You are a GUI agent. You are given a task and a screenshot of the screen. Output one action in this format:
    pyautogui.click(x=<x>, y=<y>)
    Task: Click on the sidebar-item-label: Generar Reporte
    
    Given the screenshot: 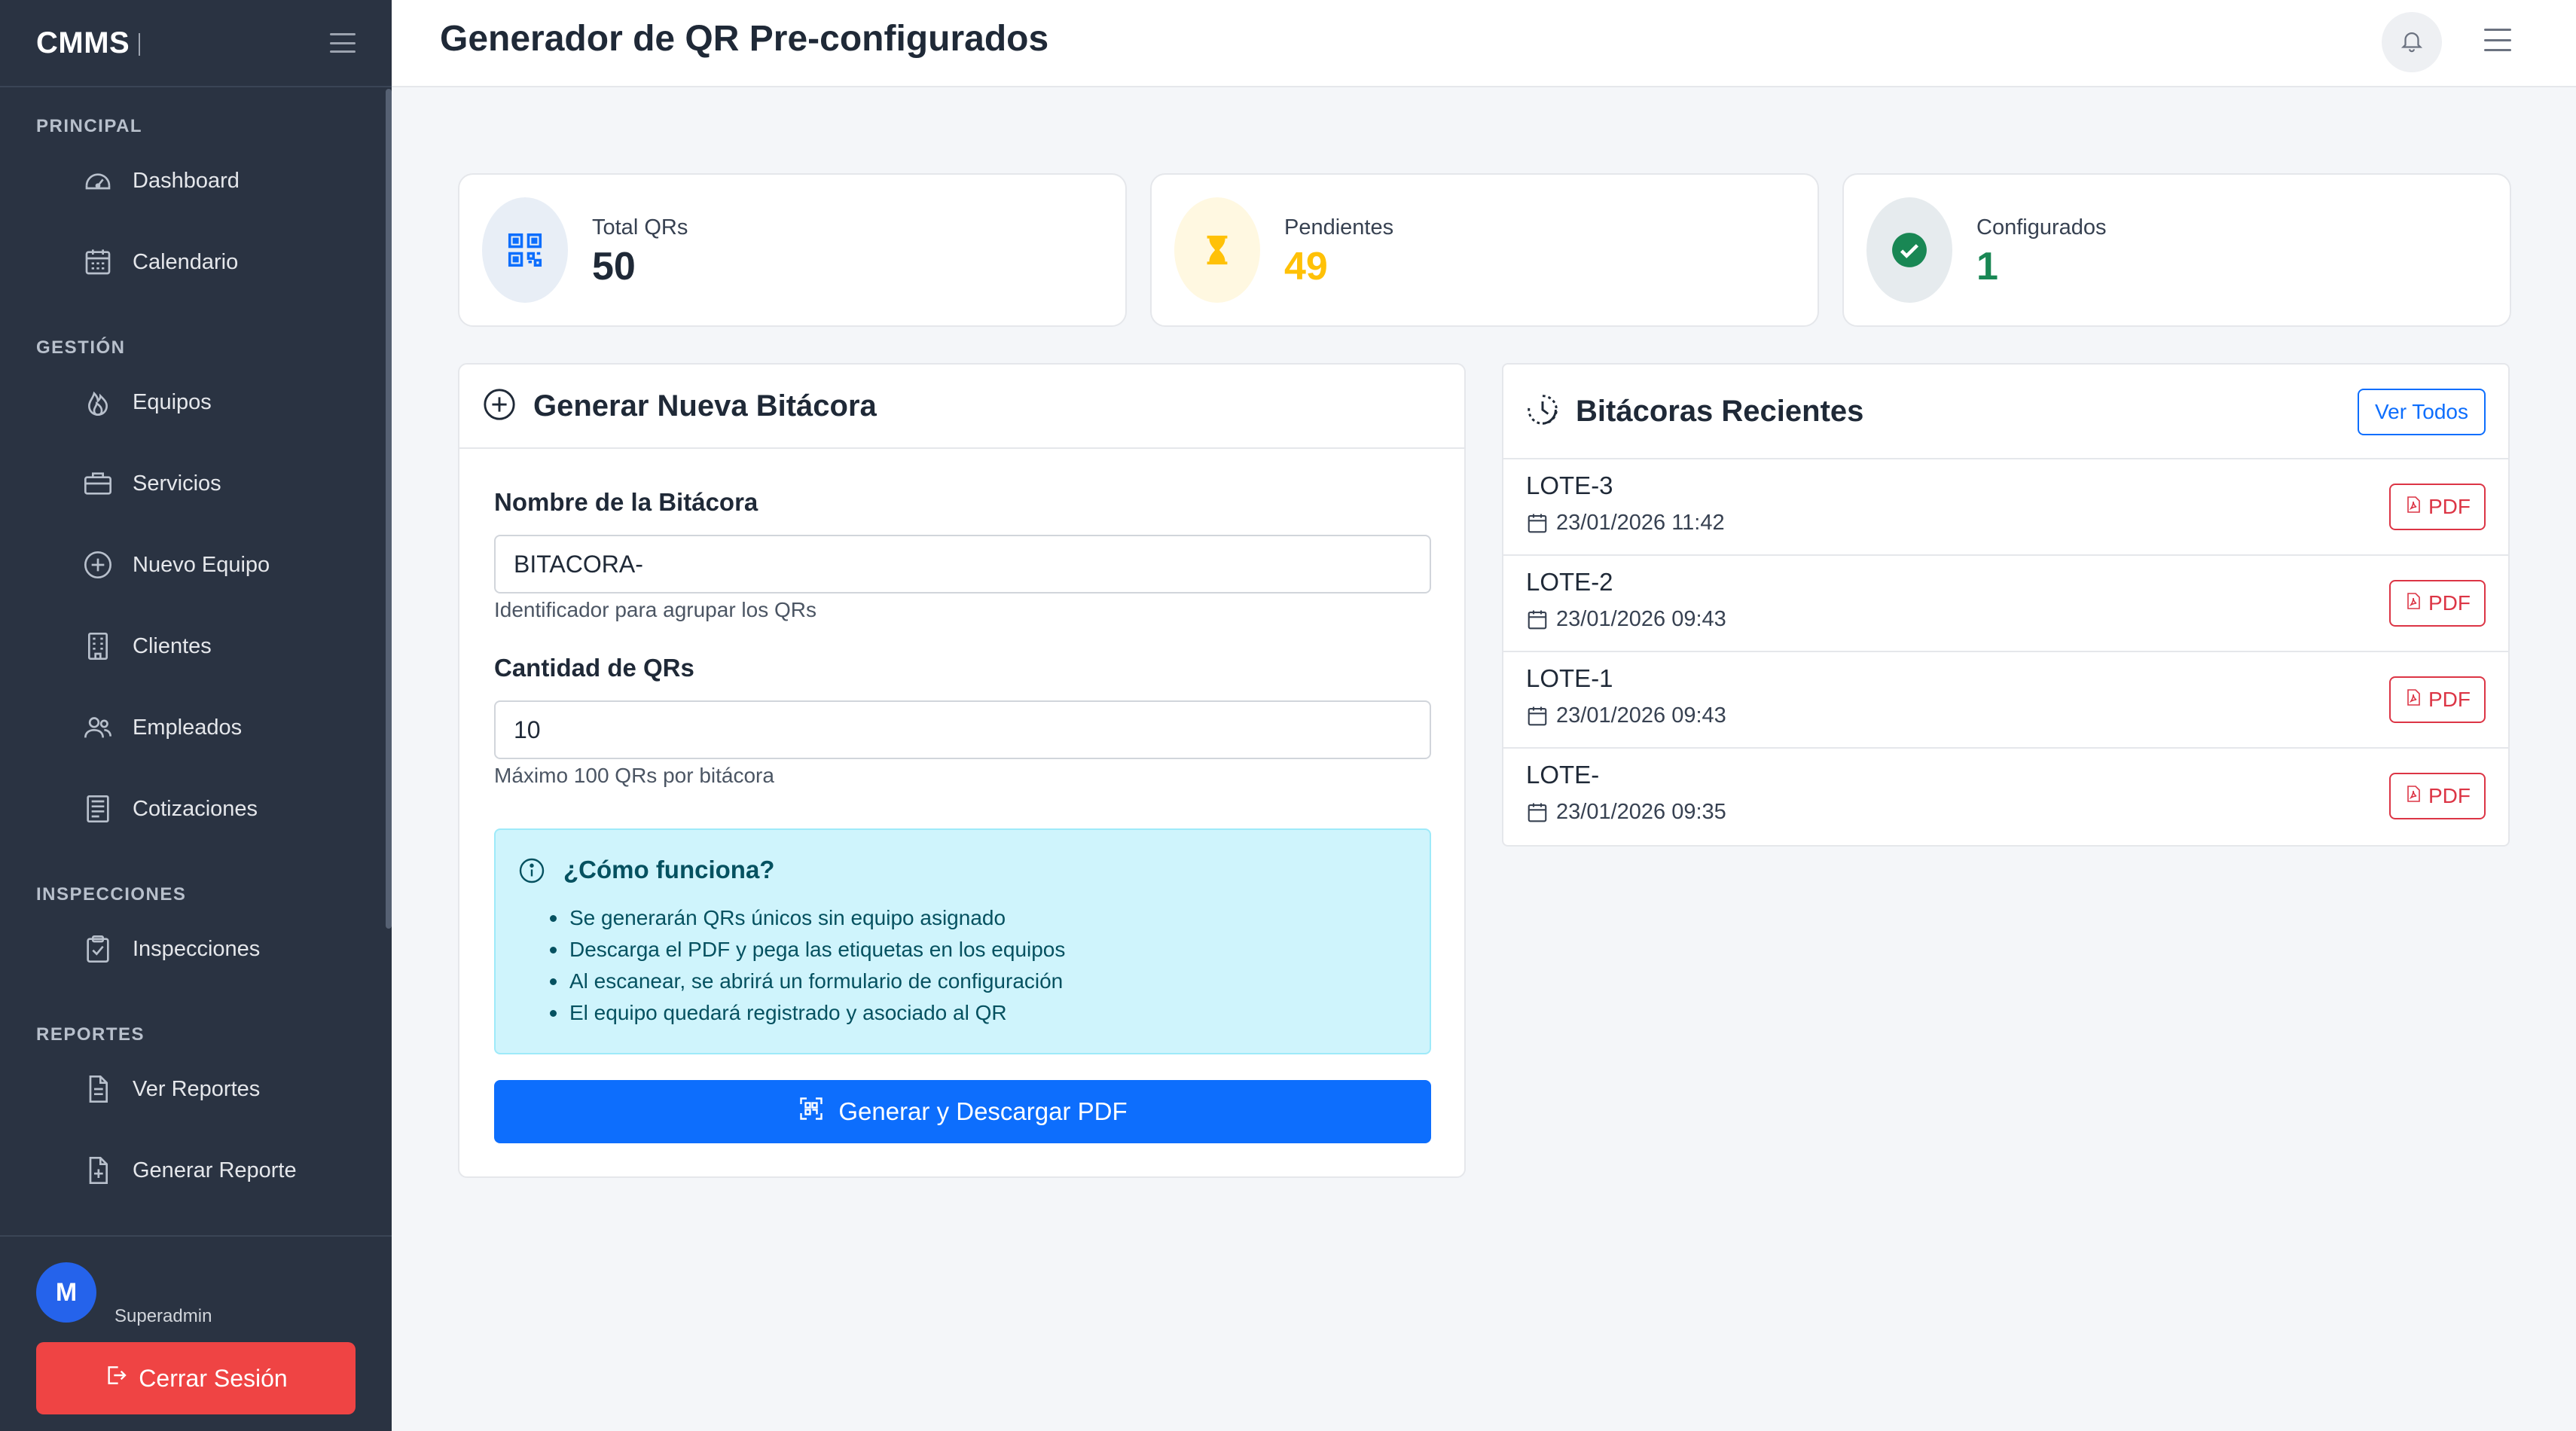 What is the action you would take?
    pyautogui.click(x=215, y=1170)
    